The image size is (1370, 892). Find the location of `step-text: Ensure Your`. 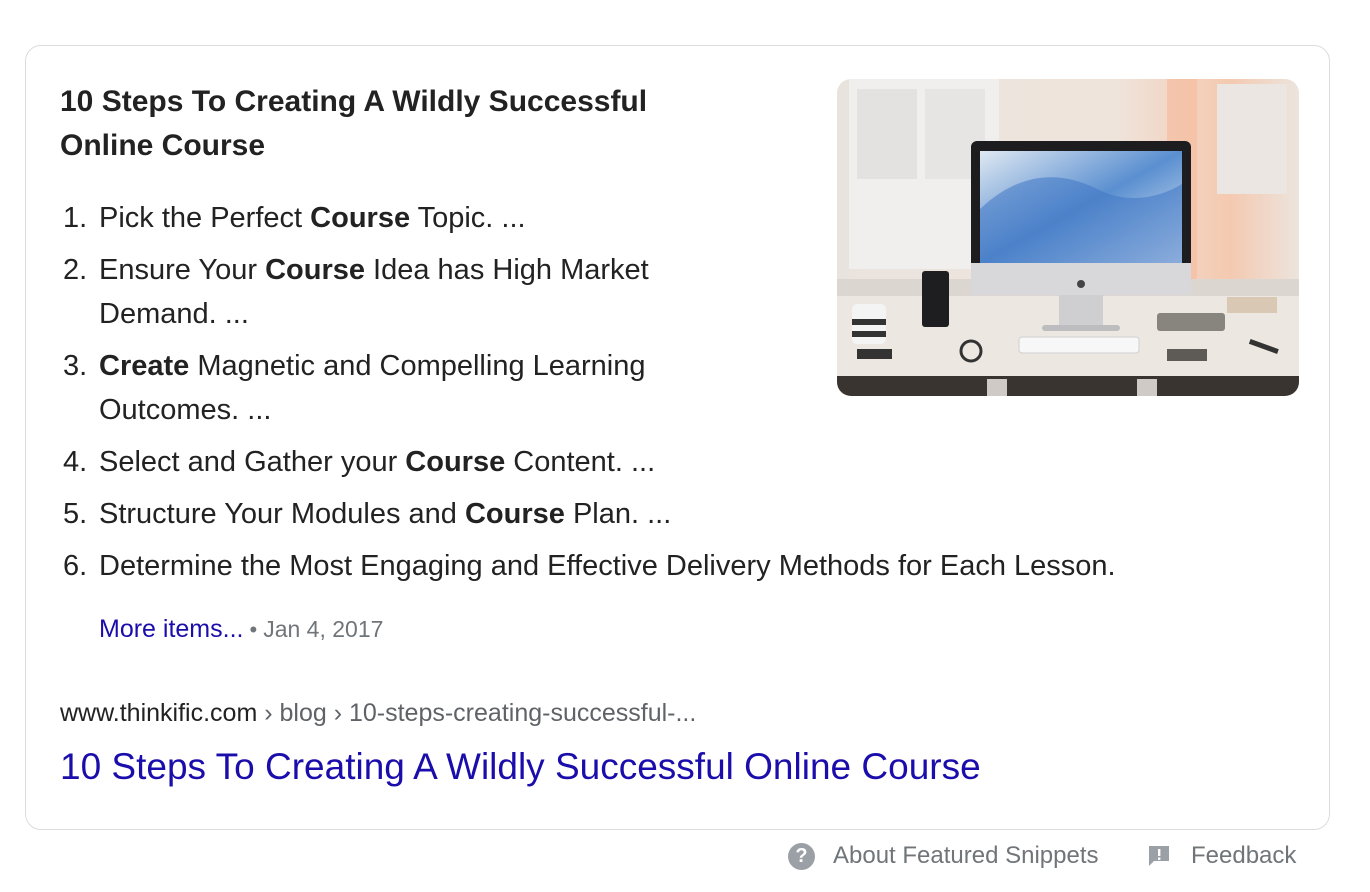

step-text: Ensure Your is located at coordinates (182, 270).